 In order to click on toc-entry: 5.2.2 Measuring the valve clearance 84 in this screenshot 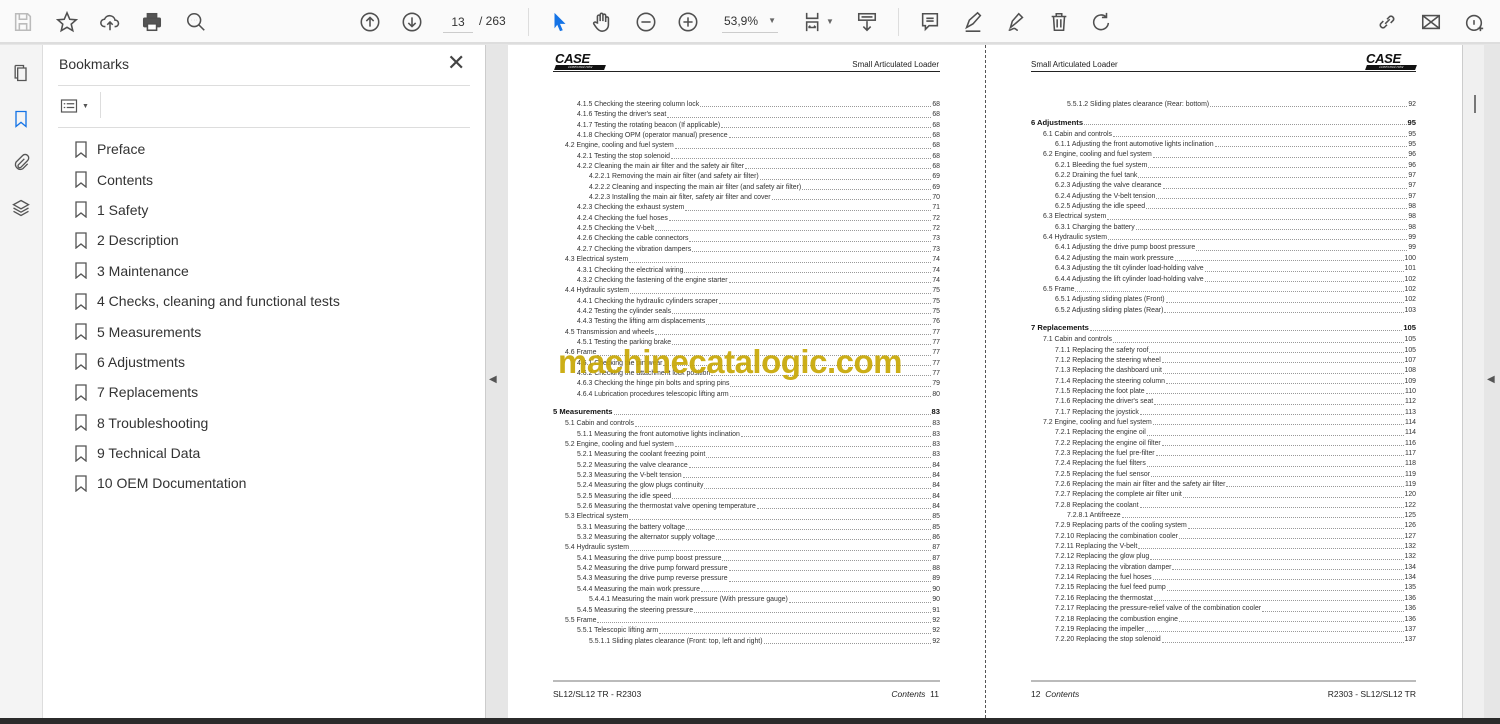, I will do `click(746, 466)`.